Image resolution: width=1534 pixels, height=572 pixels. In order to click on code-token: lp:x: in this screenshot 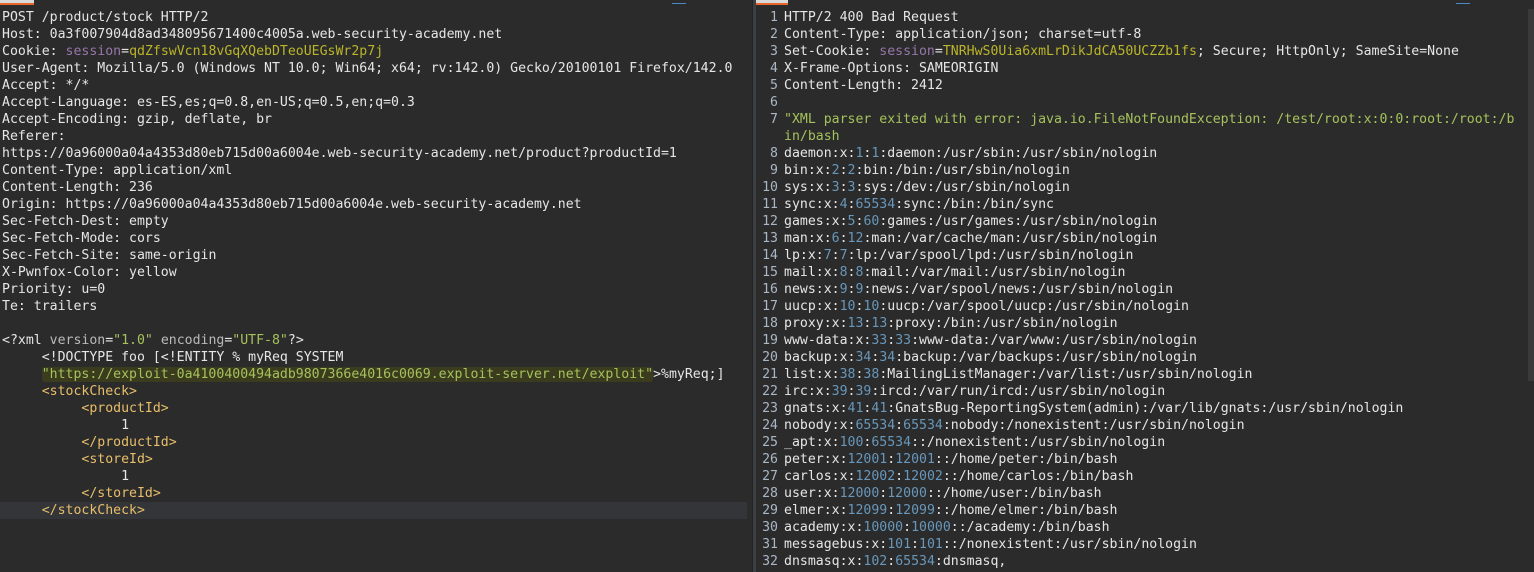, I will do `click(804, 255)`.